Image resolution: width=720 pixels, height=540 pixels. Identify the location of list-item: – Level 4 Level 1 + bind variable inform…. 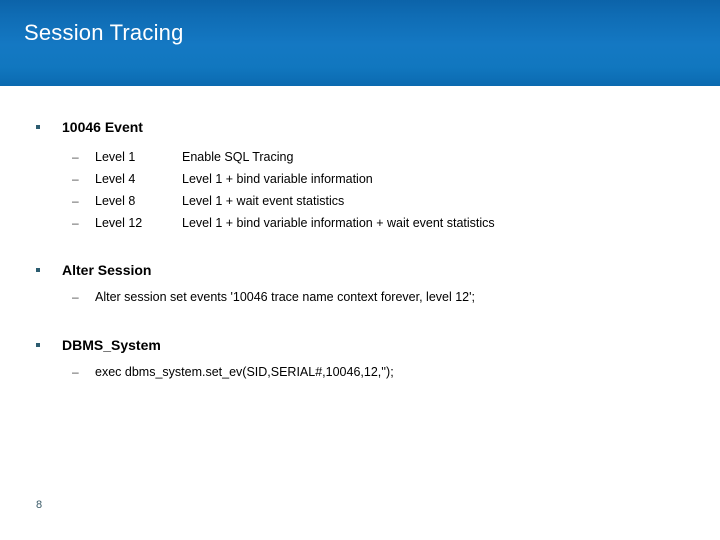
(387, 179).